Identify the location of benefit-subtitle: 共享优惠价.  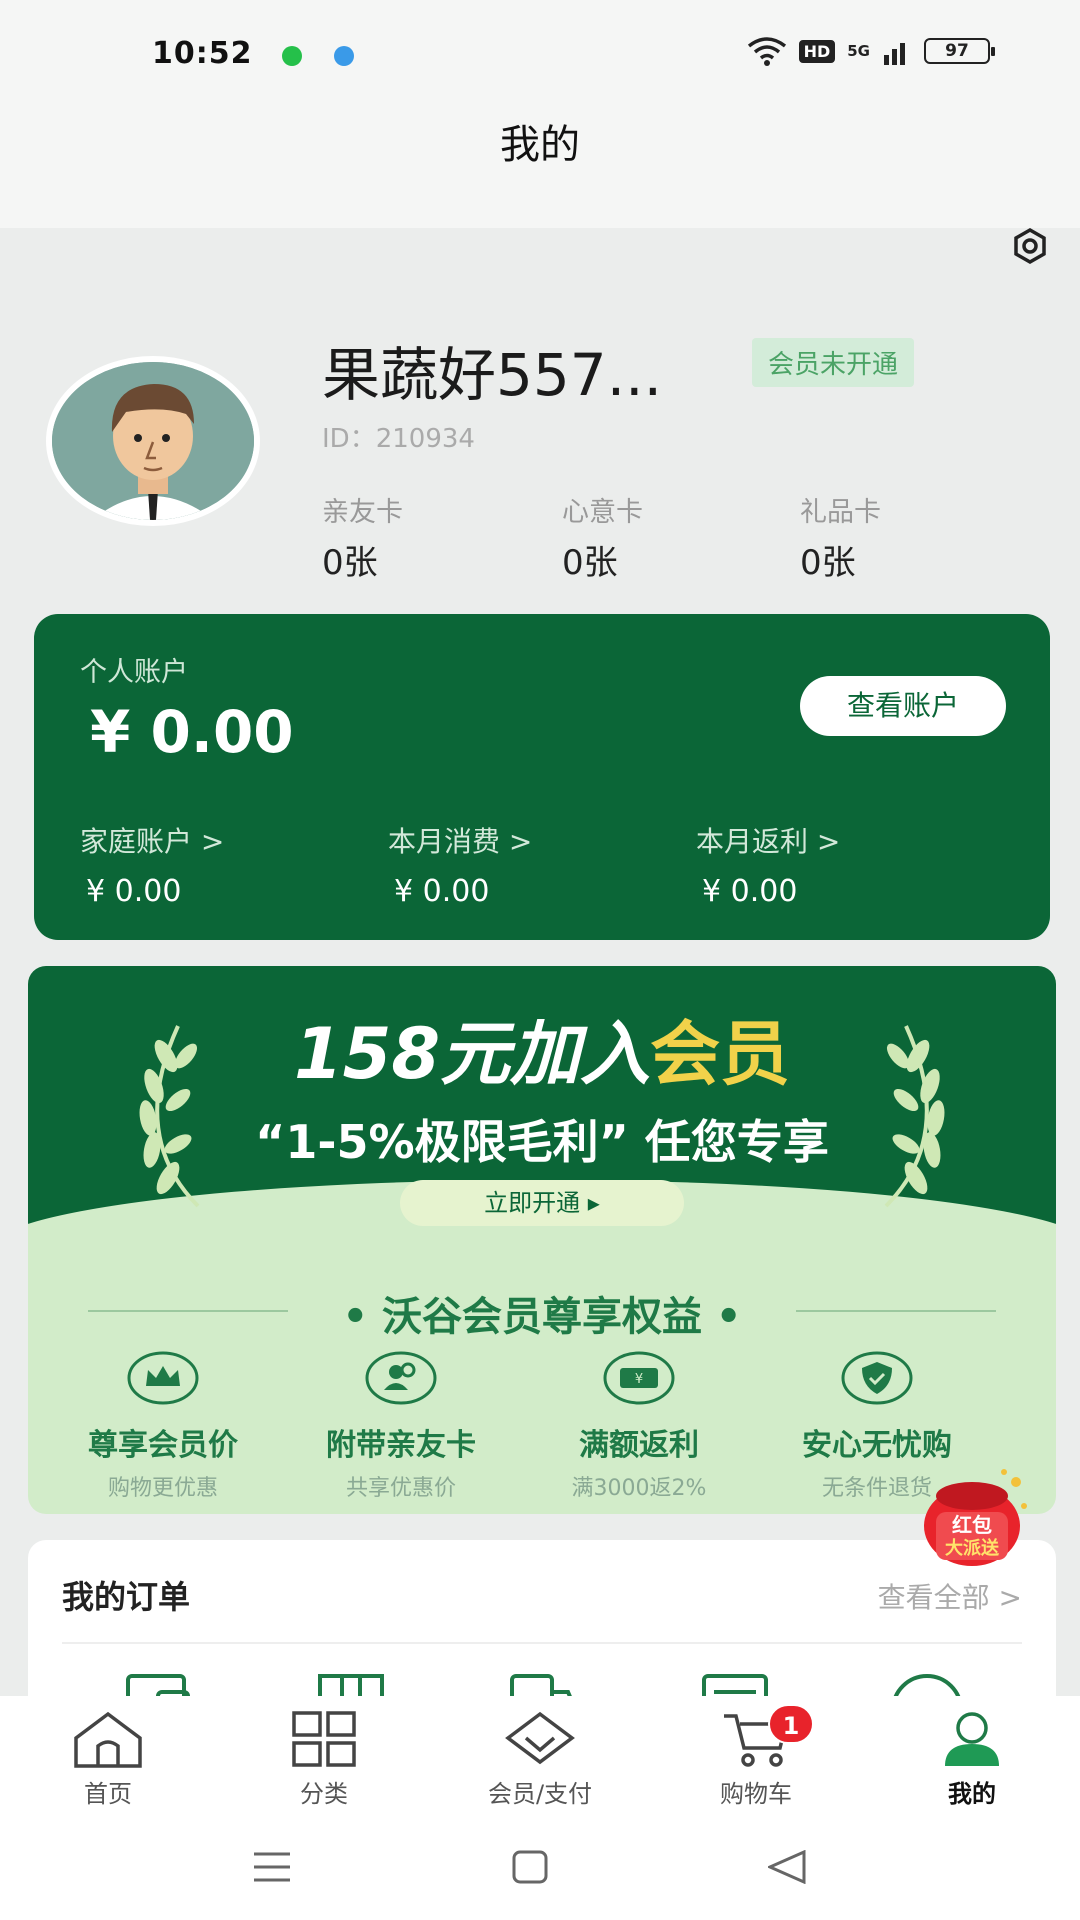
(400, 1488).